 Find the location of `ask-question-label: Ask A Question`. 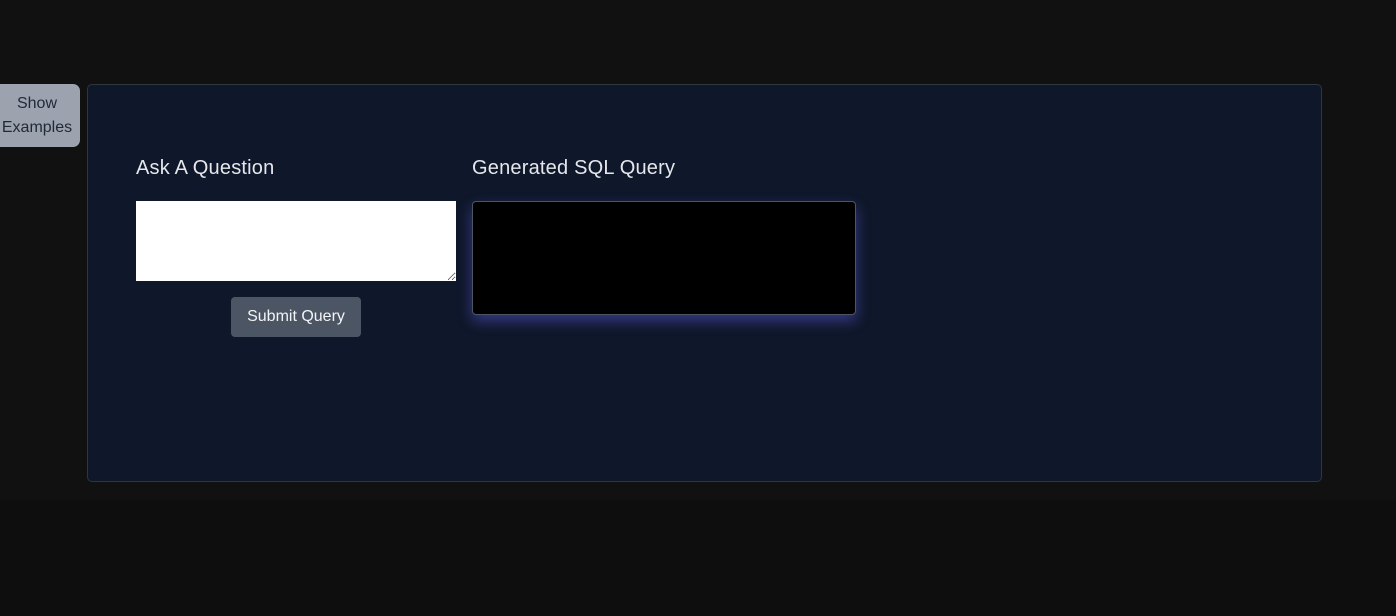

ask-question-label: Ask A Question is located at coordinates (205, 168).